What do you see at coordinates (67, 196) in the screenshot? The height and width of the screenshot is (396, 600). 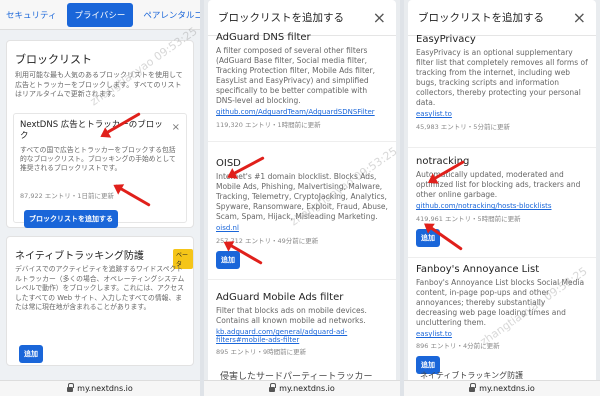 I see `nextdns-meta: 87,922 エントリ・1日前に更新` at bounding box center [67, 196].